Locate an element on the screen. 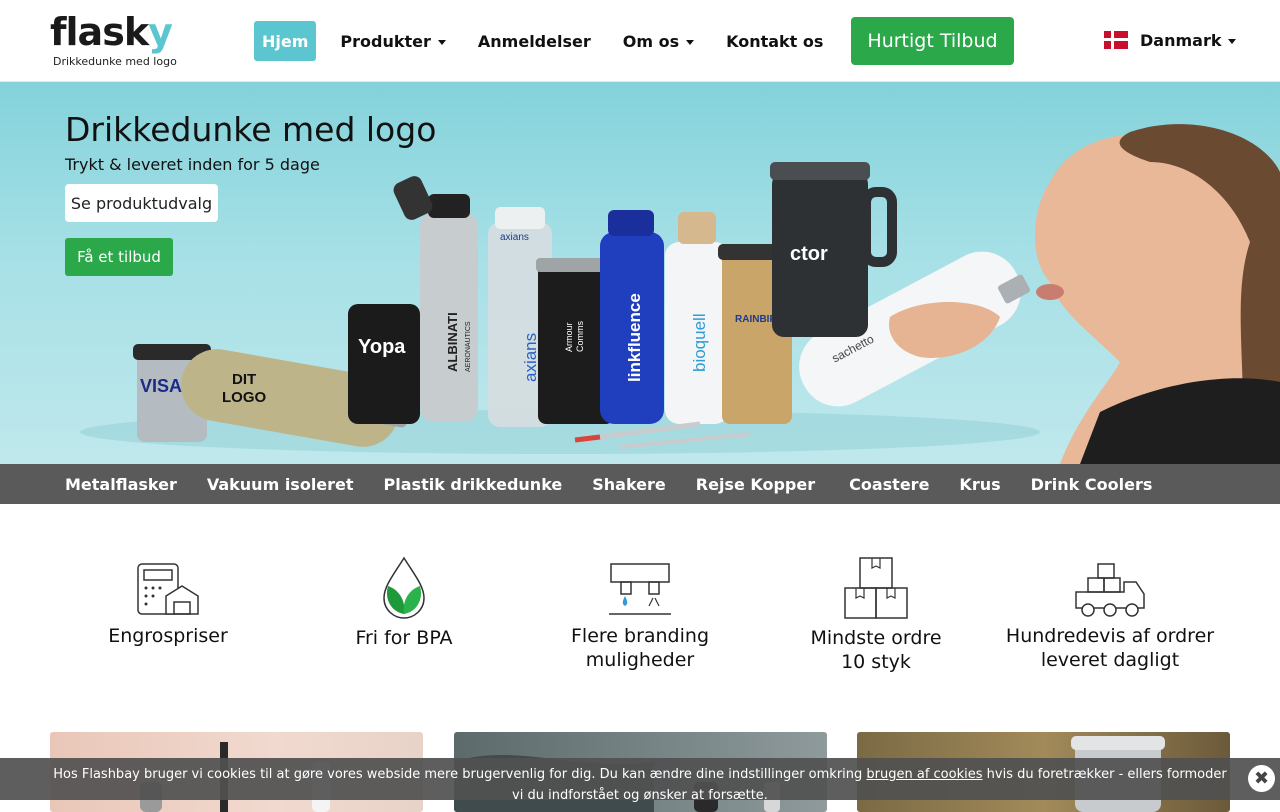  nav-item-hjem: Hjem is located at coordinates (285, 41).